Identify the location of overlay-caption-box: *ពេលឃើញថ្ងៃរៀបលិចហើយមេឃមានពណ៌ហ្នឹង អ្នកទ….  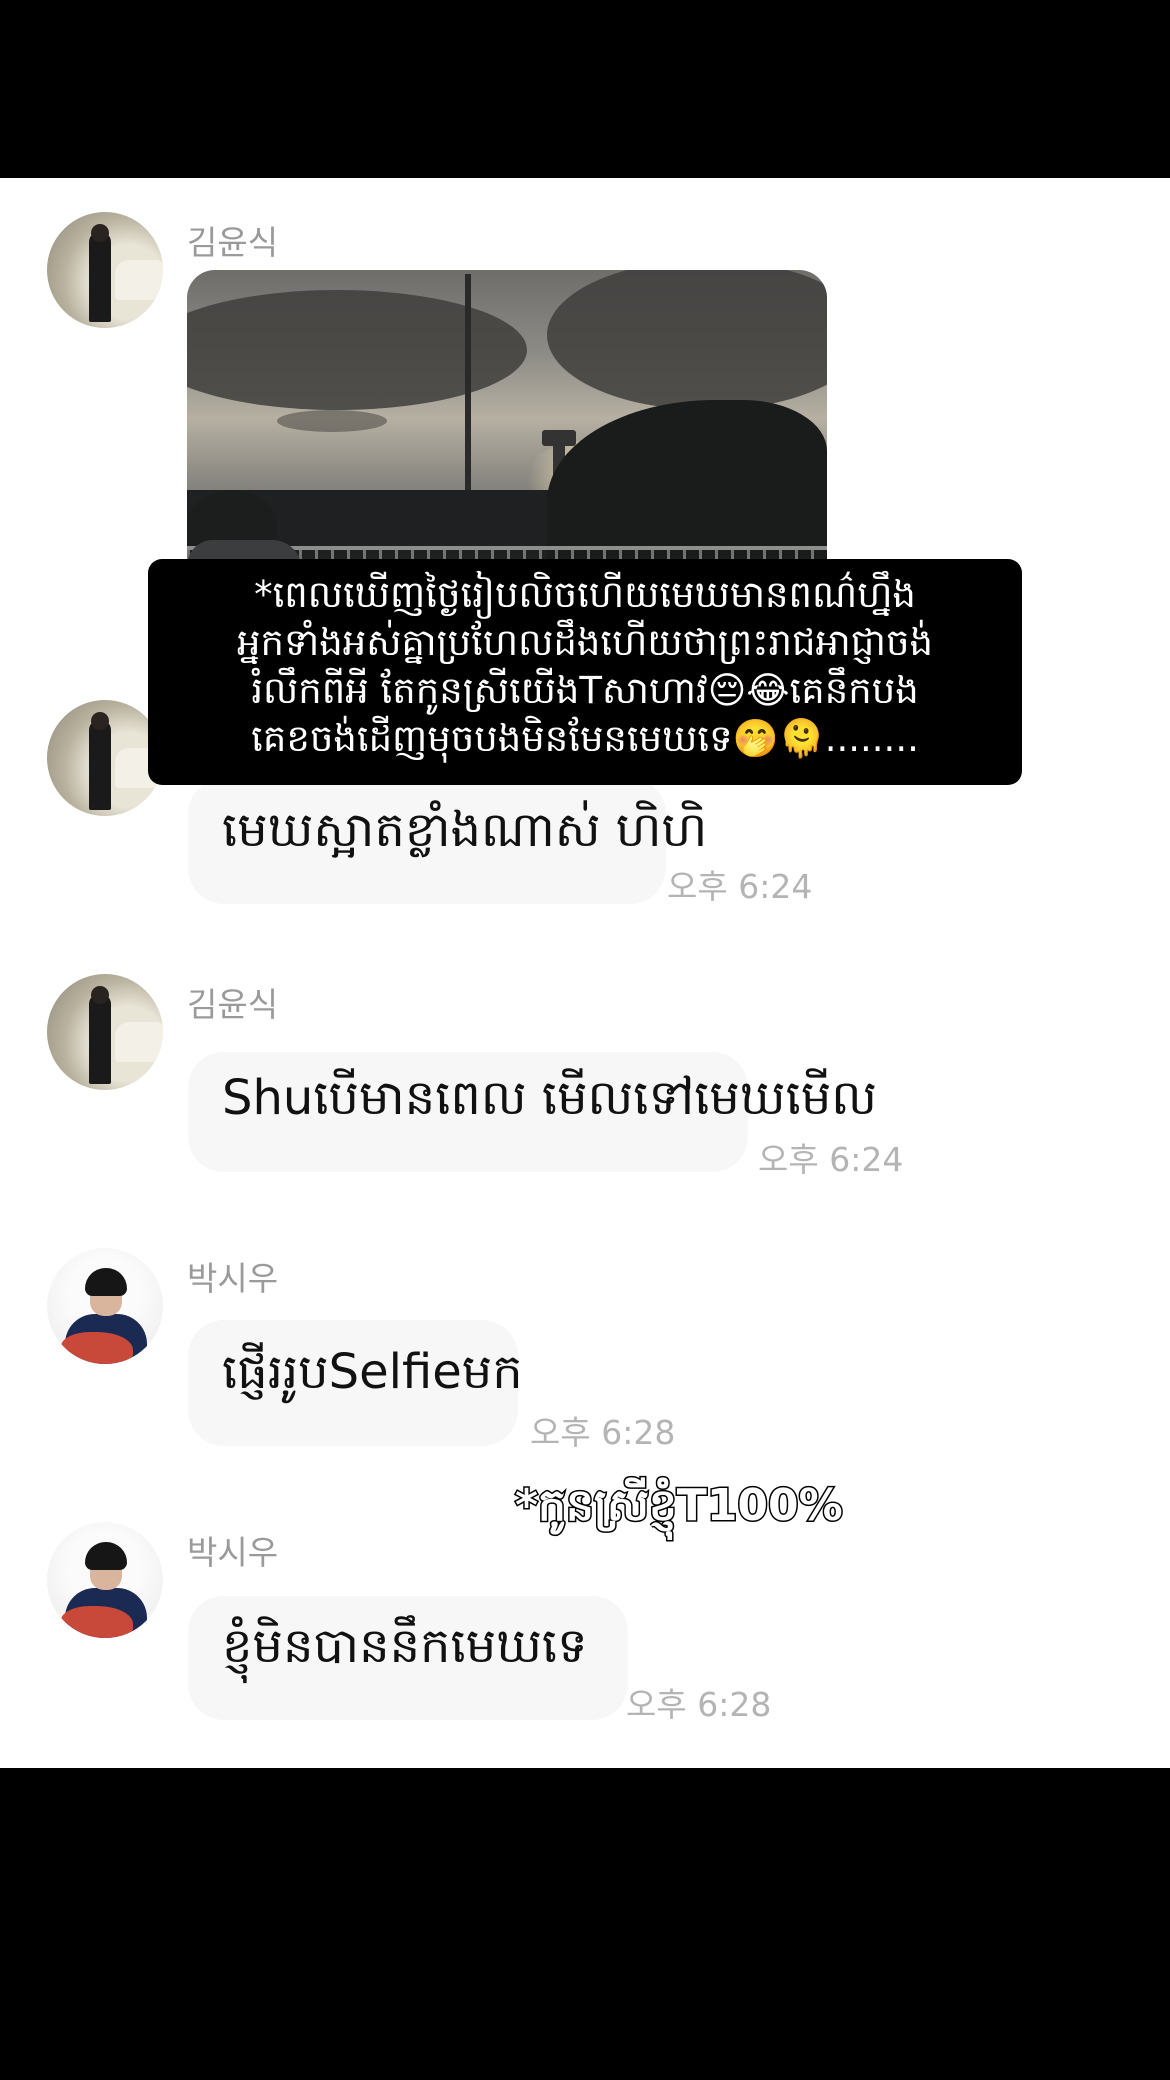
(585, 672).